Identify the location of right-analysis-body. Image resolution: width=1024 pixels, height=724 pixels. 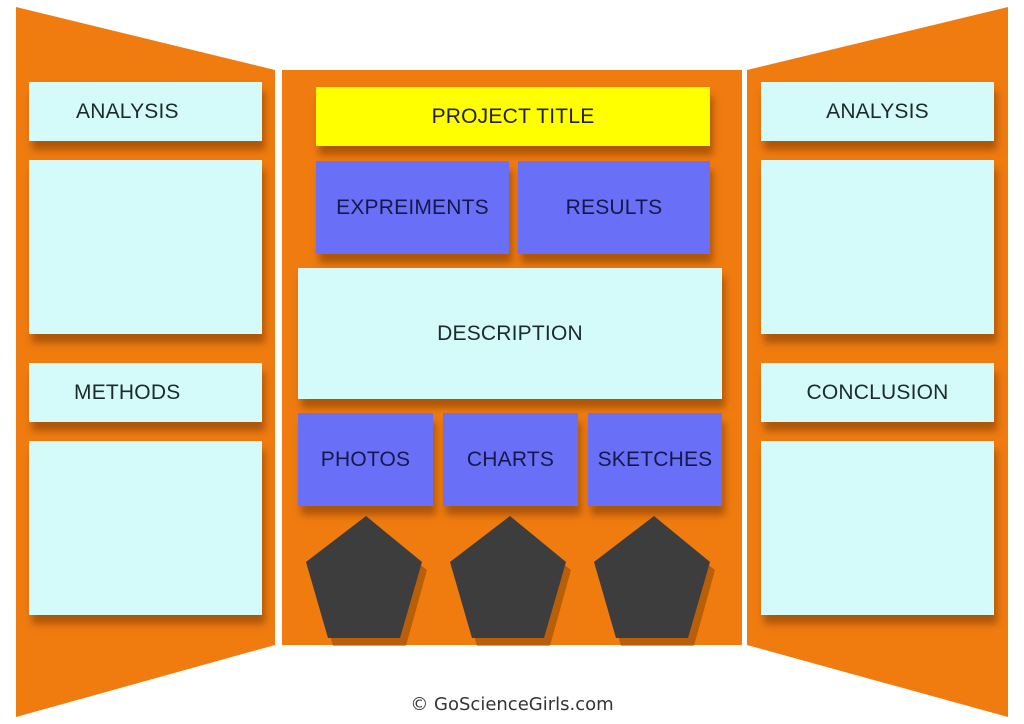
(877, 247).